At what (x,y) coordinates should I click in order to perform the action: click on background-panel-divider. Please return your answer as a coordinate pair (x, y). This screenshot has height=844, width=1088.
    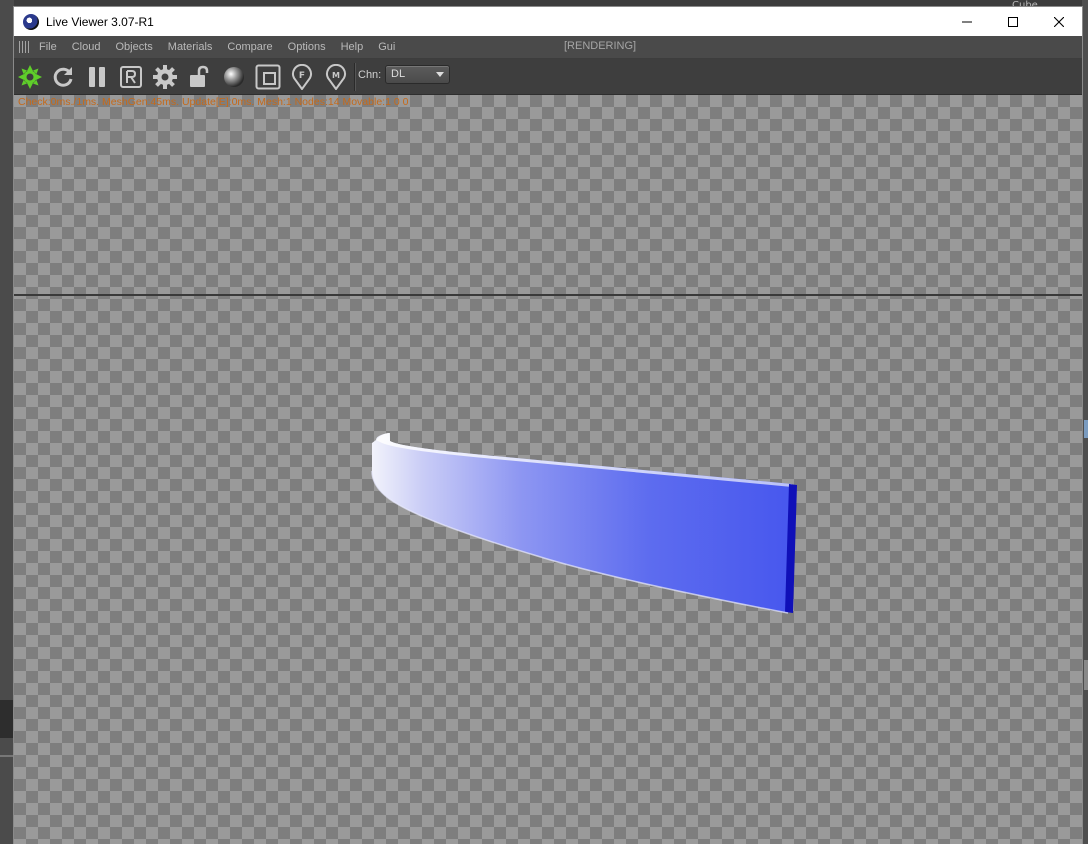
    Looking at the image, I should click on (7, 756).